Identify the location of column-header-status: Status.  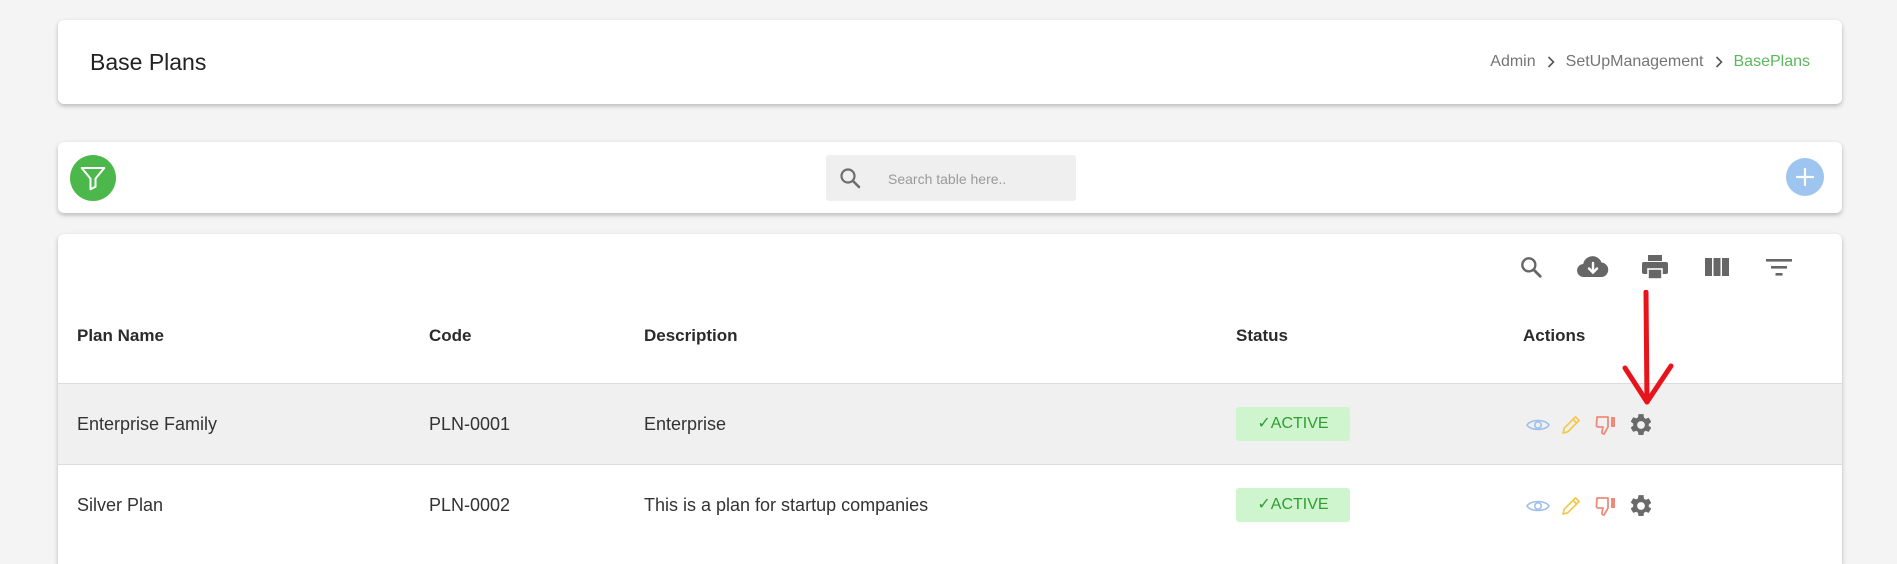
(1262, 336).